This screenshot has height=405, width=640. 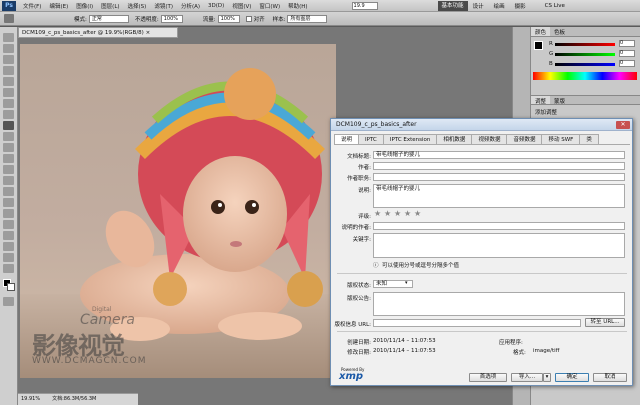 What do you see at coordinates (108, 18) in the screenshot?
I see `mode-select: 正常` at bounding box center [108, 18].